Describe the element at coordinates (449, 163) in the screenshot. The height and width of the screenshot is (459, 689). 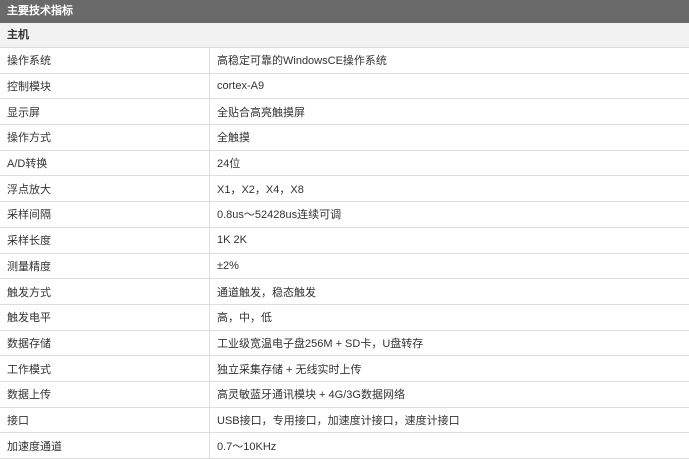
I see `spec-value: 24位` at that location.